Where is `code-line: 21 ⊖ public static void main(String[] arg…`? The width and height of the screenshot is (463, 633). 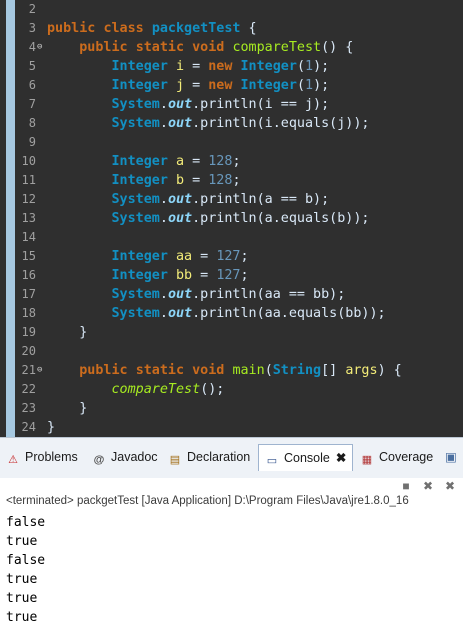 code-line: 21 ⊖ public static void main(String[] arg… is located at coordinates (231, 370).